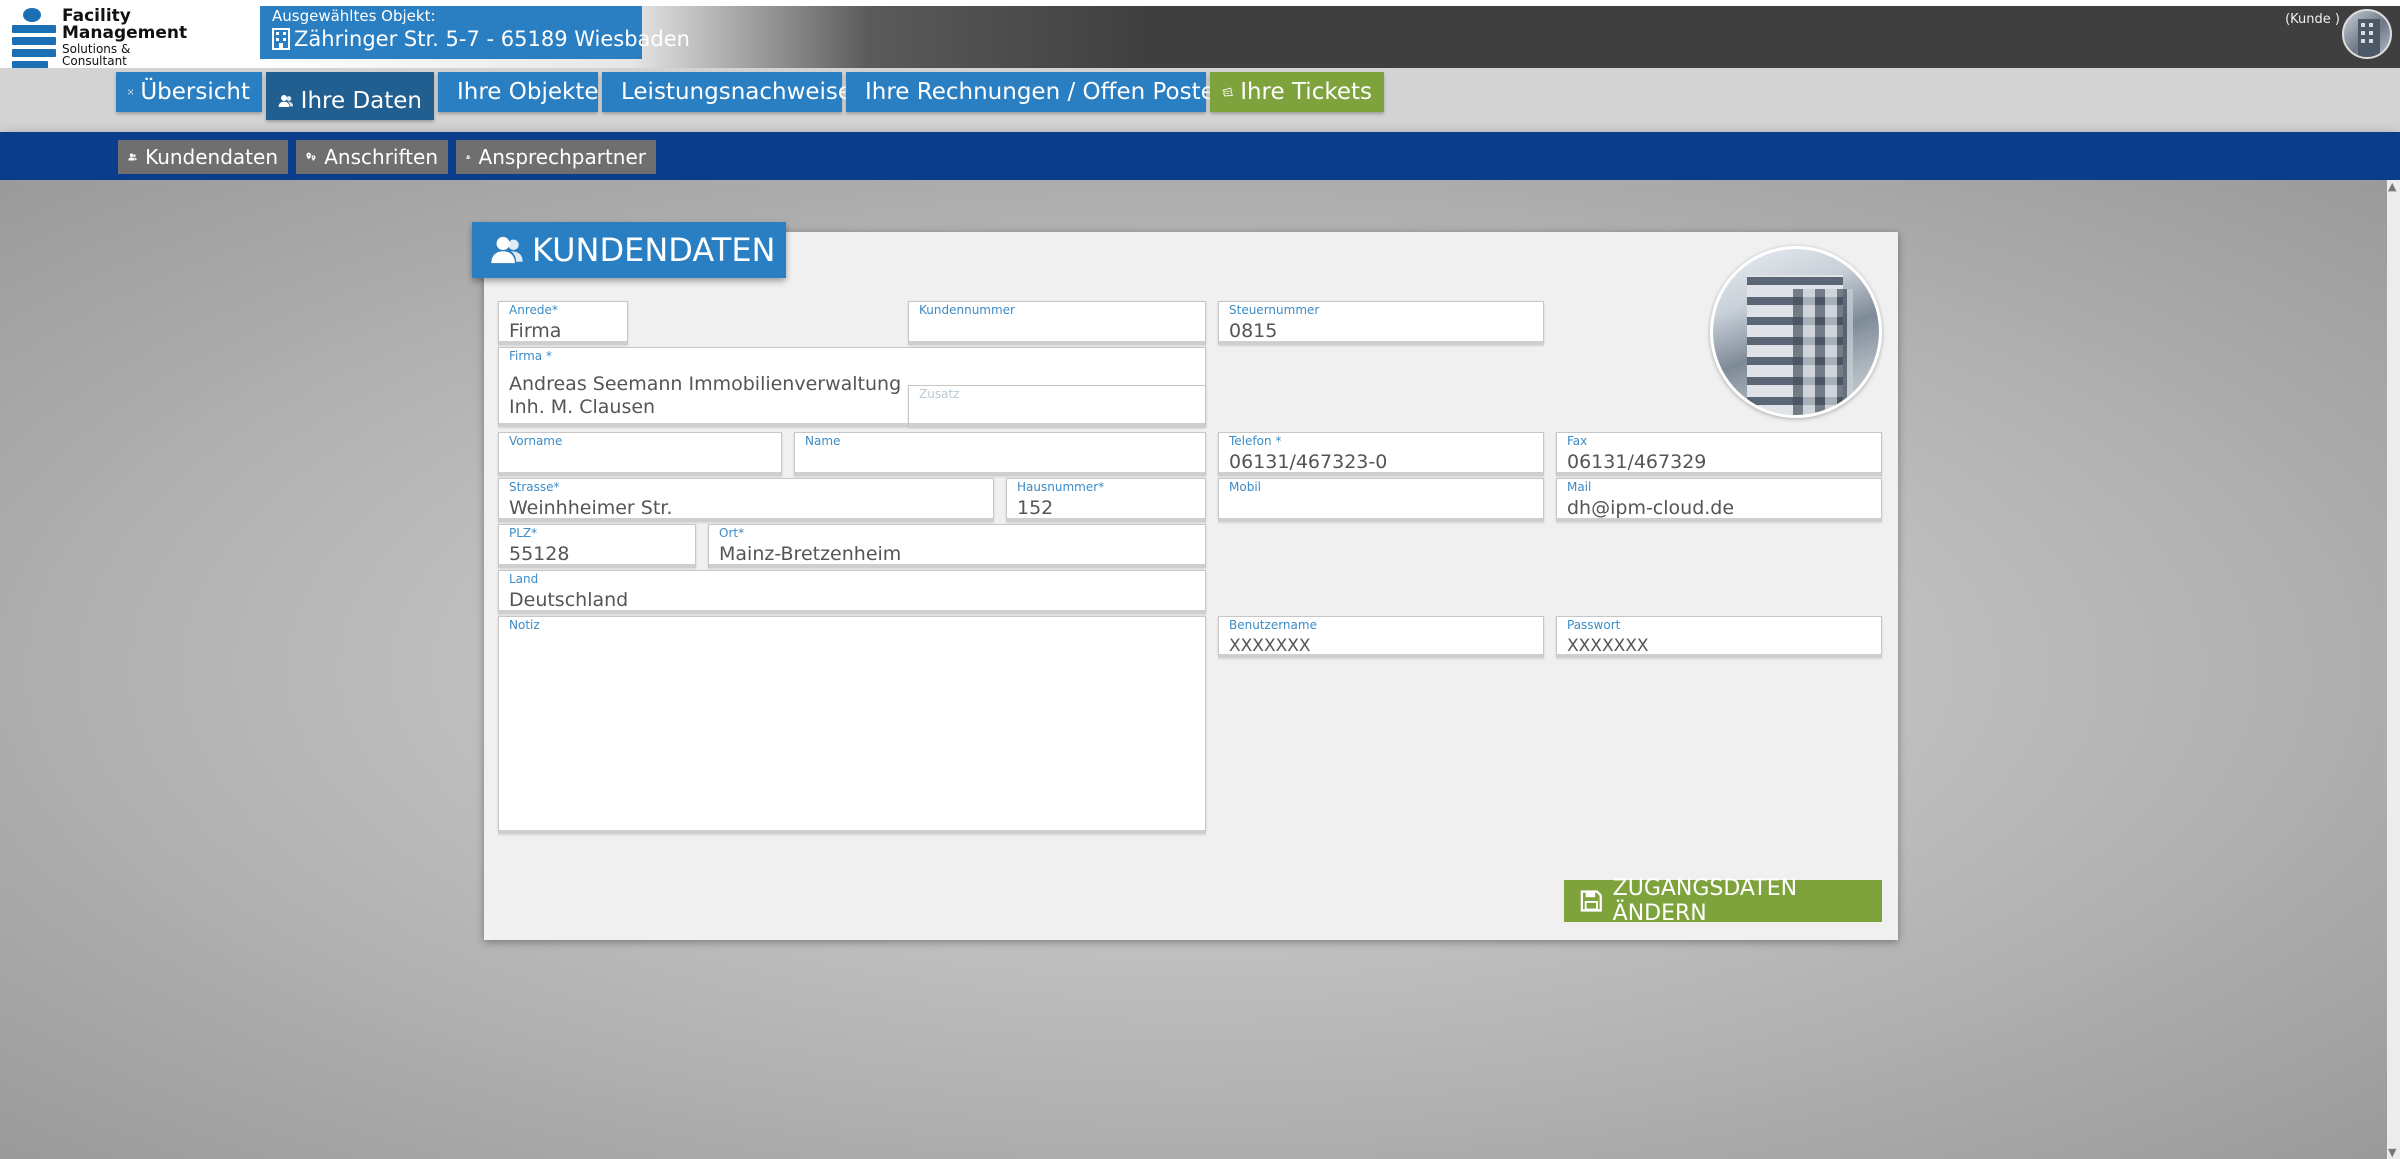 This screenshot has width=2400, height=1159. I want to click on tab-label: Leistungsnachweise, so click(737, 92).